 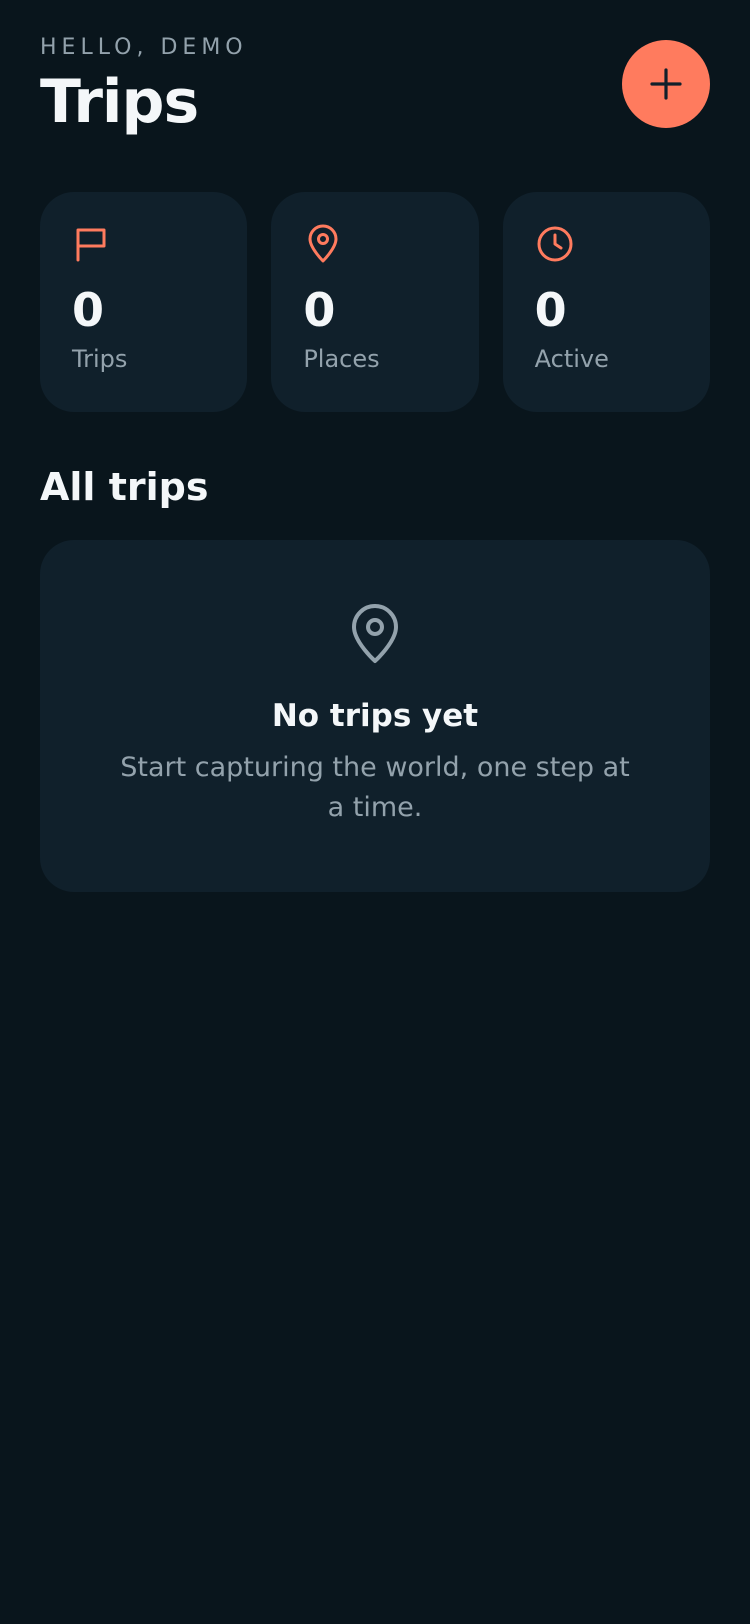 I want to click on page-header: HELLO, DEMO Trips, so click(x=375, y=85).